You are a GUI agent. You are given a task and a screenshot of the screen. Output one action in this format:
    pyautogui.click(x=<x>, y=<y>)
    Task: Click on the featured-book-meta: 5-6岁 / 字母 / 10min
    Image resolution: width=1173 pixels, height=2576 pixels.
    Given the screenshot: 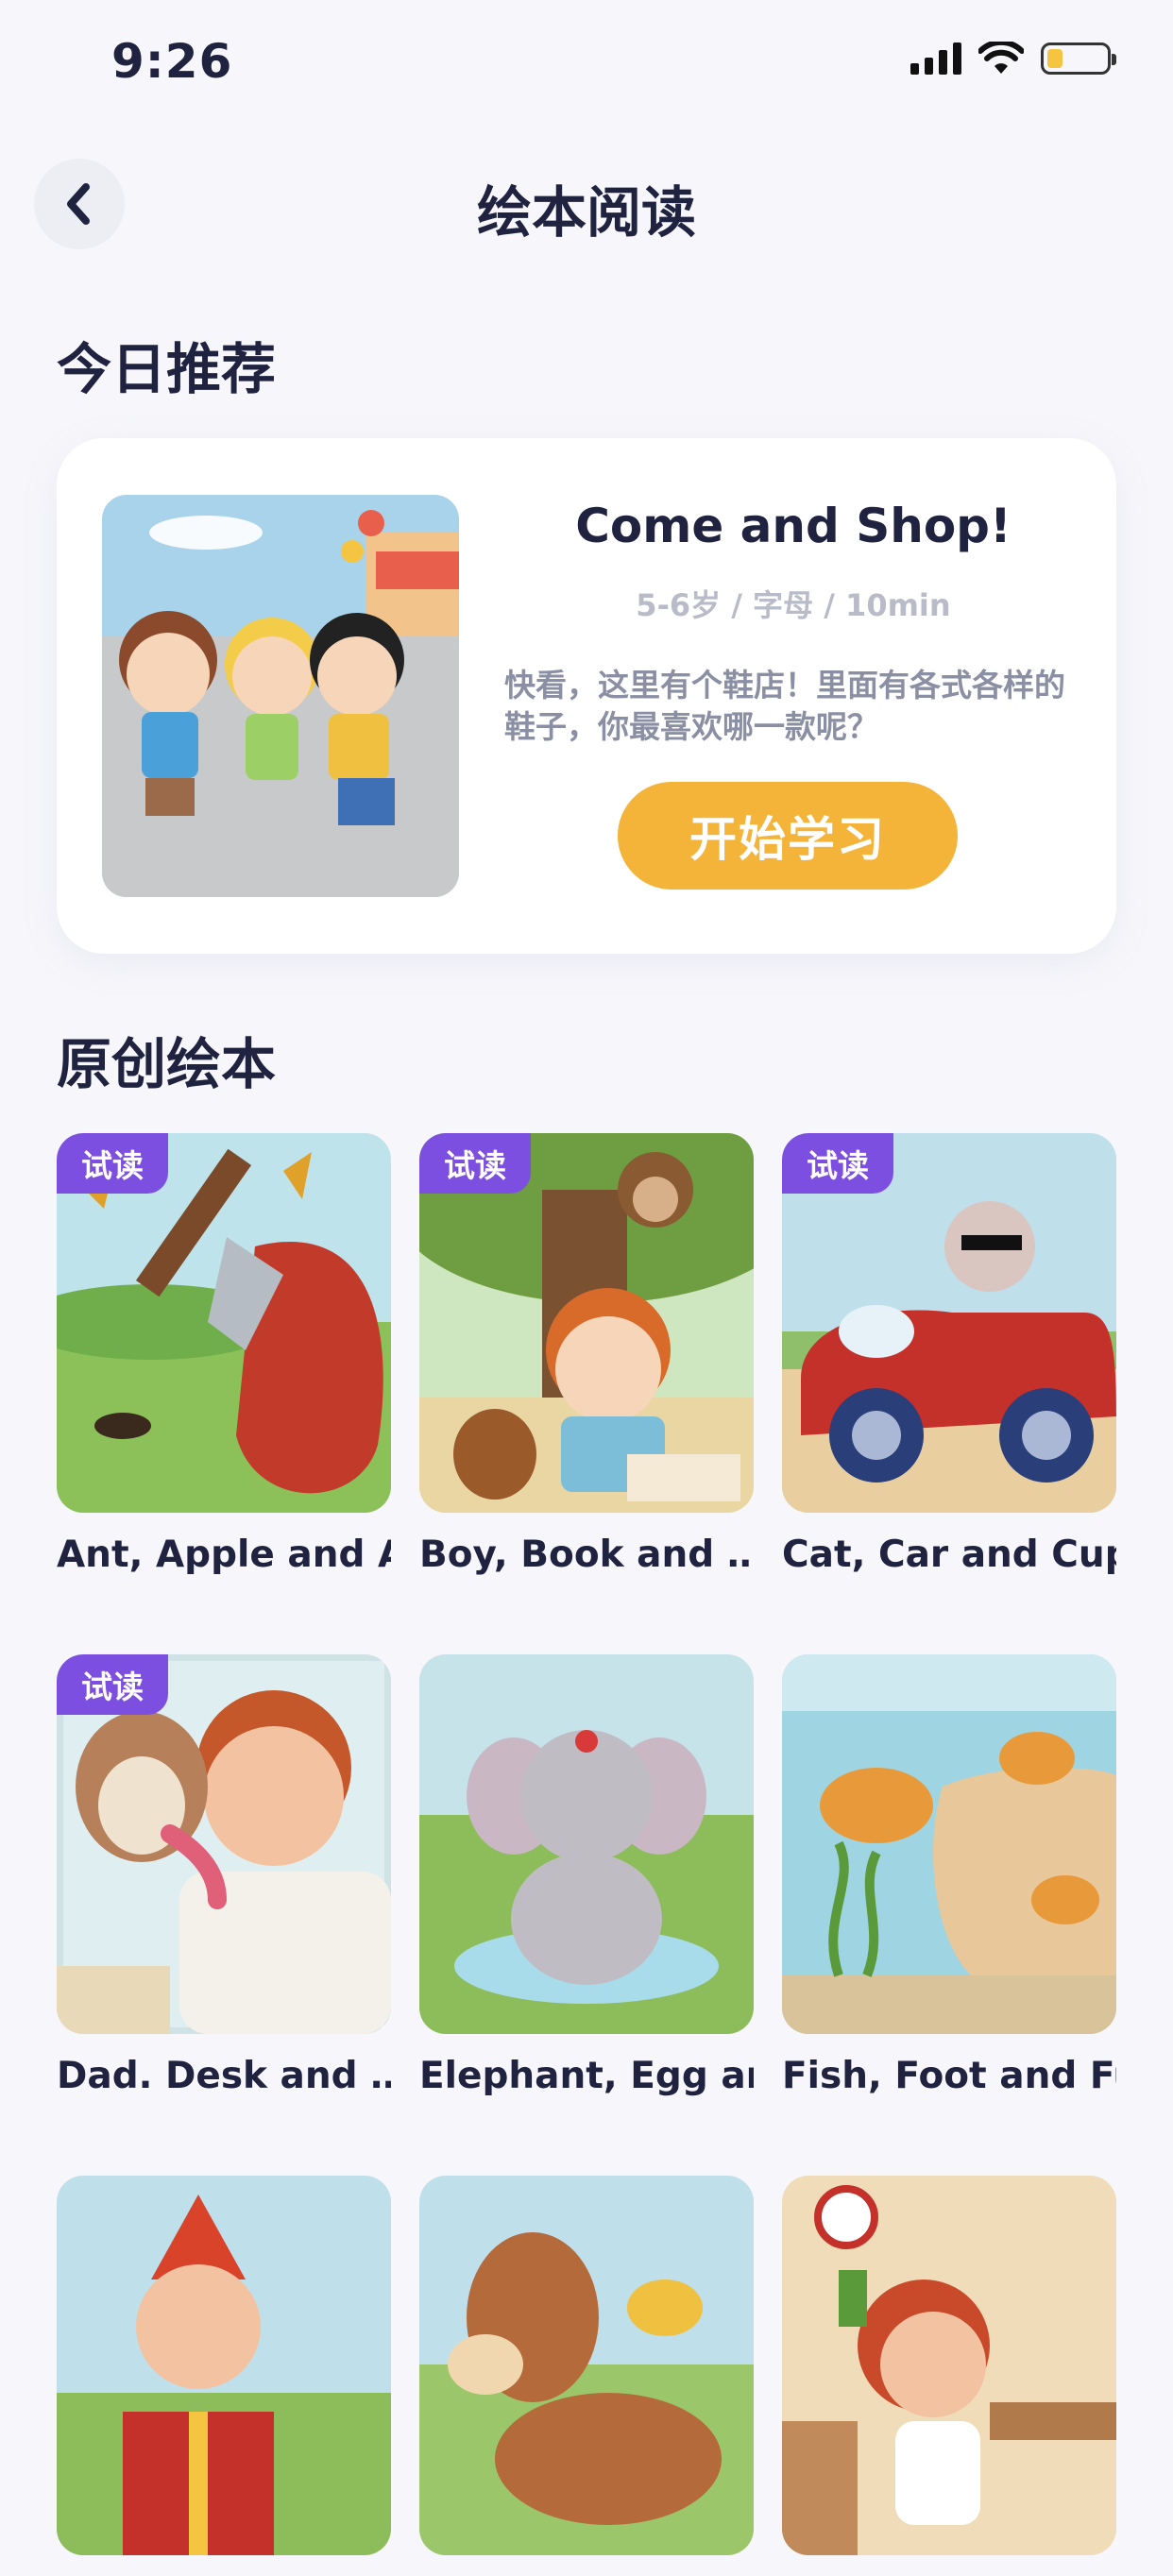 What is the action you would take?
    pyautogui.click(x=793, y=605)
    